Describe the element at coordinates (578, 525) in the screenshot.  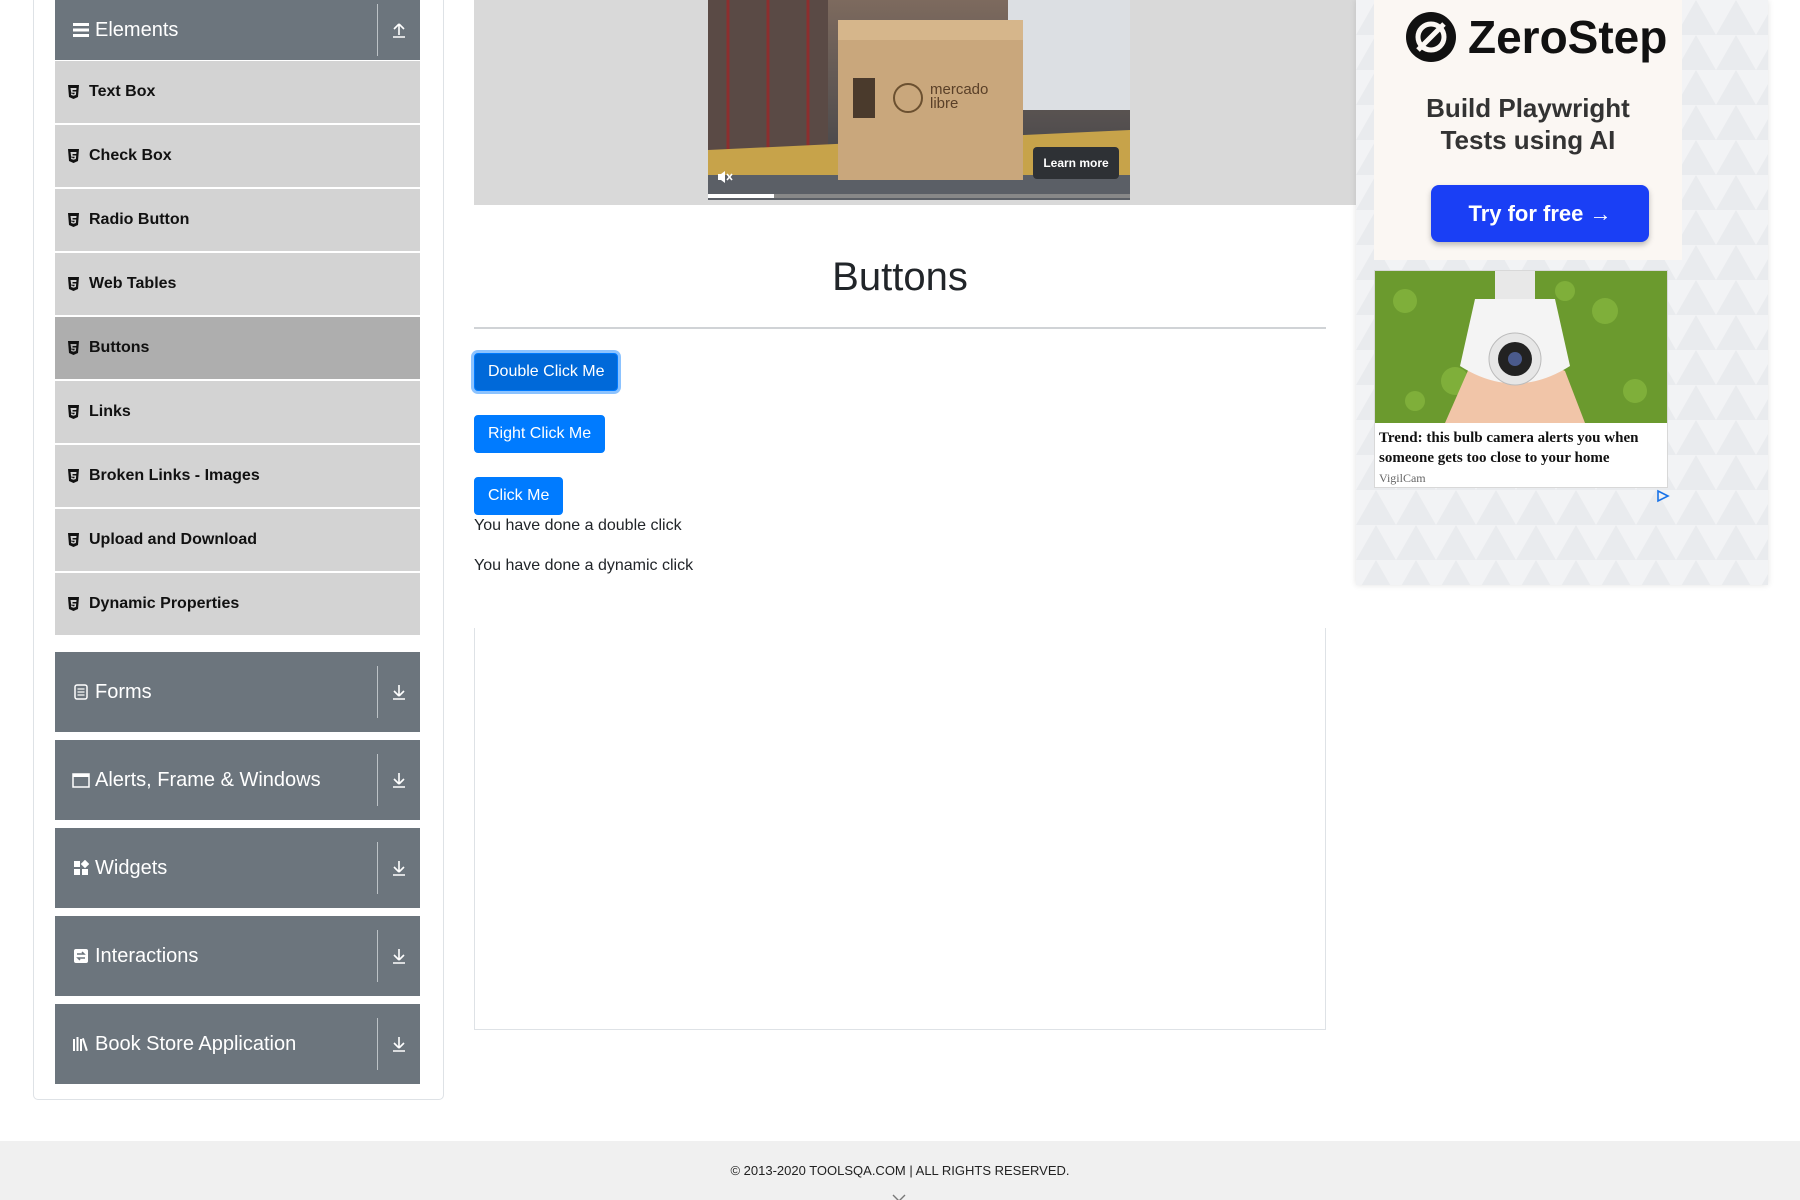
I see `double-click-message: You have done a double click` at that location.